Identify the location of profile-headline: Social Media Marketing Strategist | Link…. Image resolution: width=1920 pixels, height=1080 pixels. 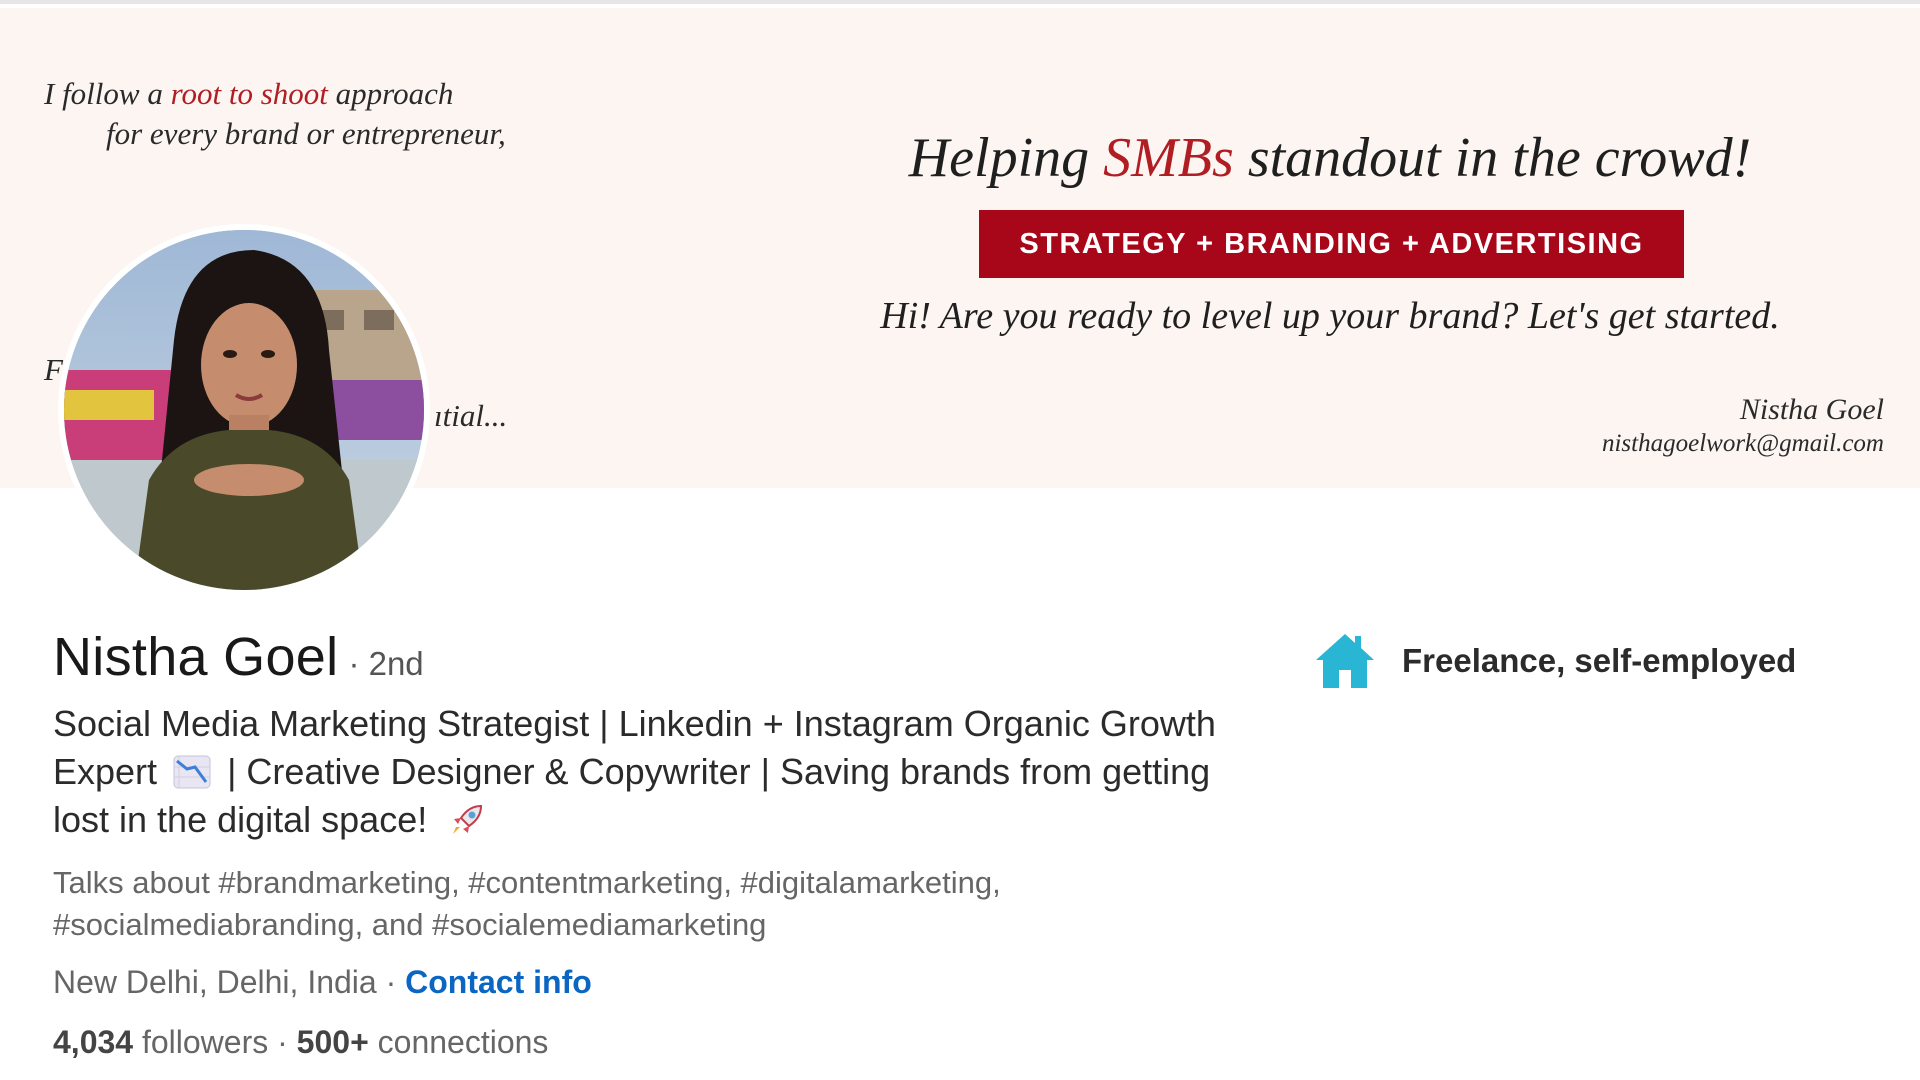
(643, 772).